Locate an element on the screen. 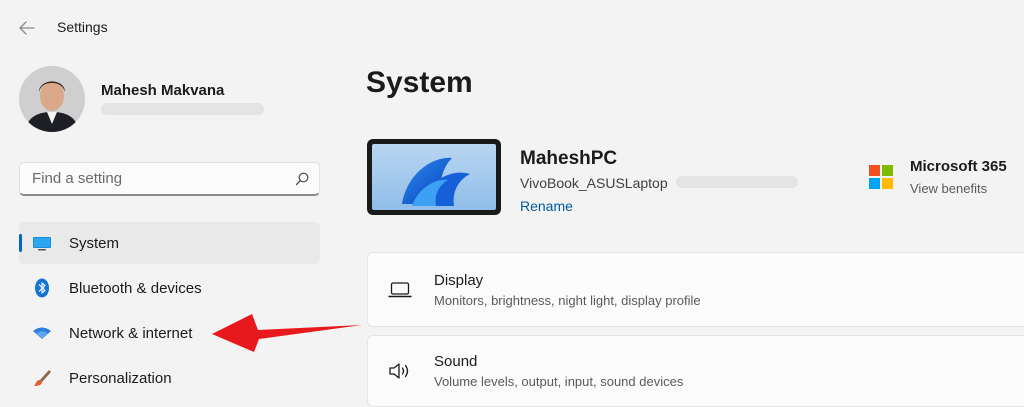 The height and width of the screenshot is (407, 1024). device-name: MaheshPC is located at coordinates (569, 158).